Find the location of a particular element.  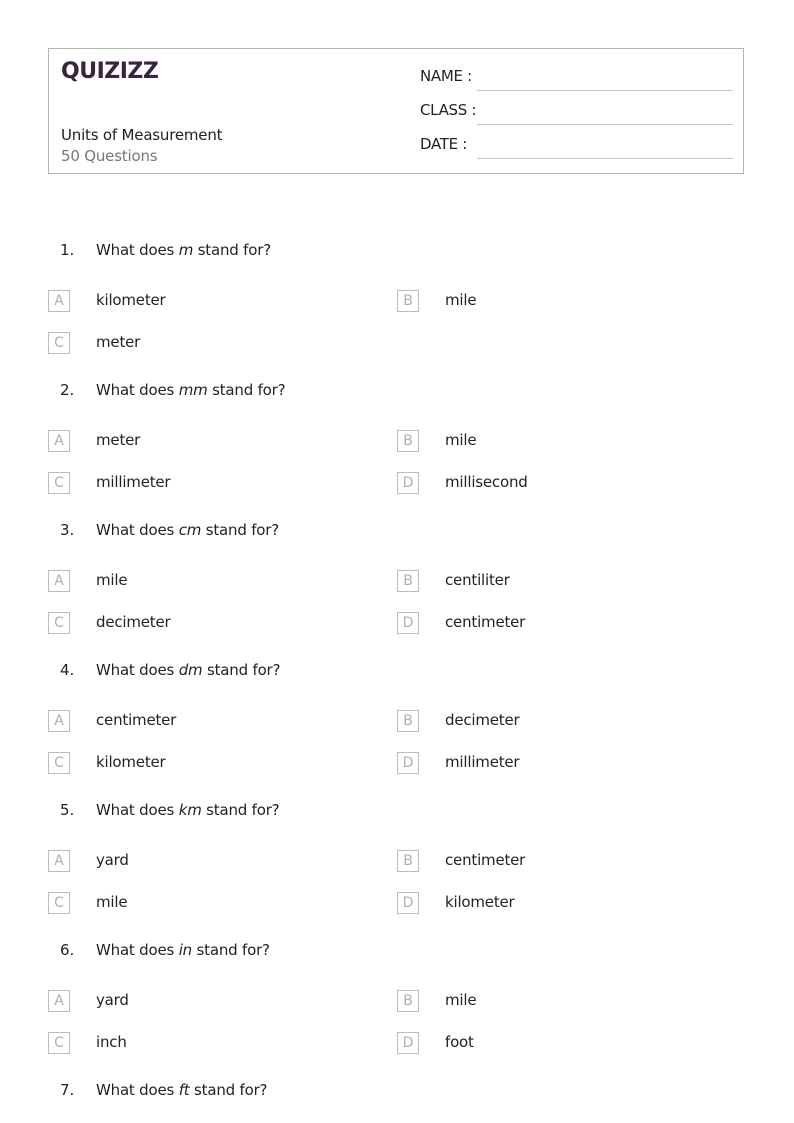

option-text: decimeter is located at coordinates (133, 622).